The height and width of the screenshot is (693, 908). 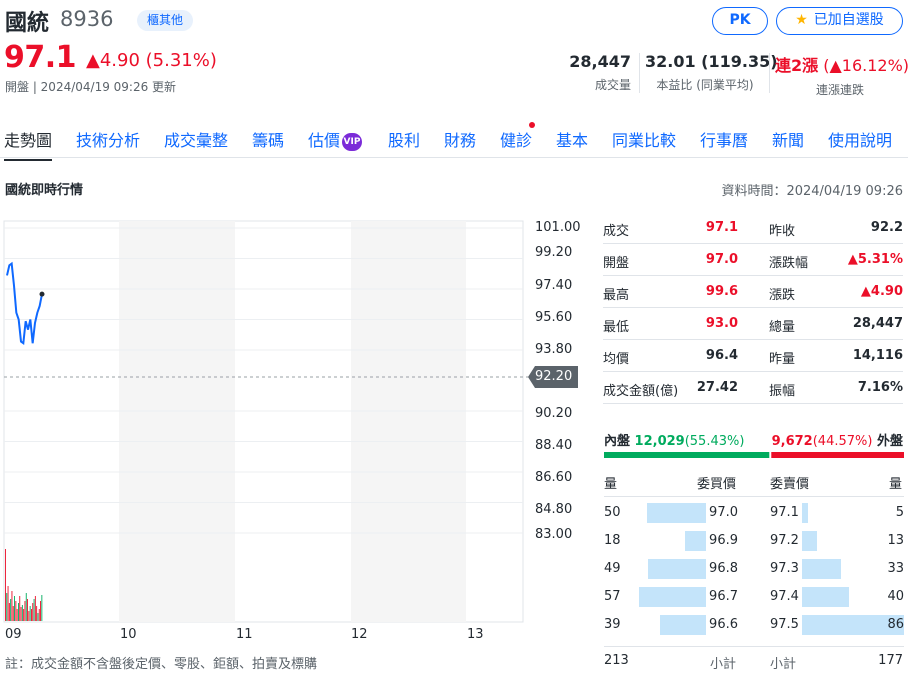 I want to click on outer-volume: 9,672(44.57%) 外盤, so click(x=837, y=439).